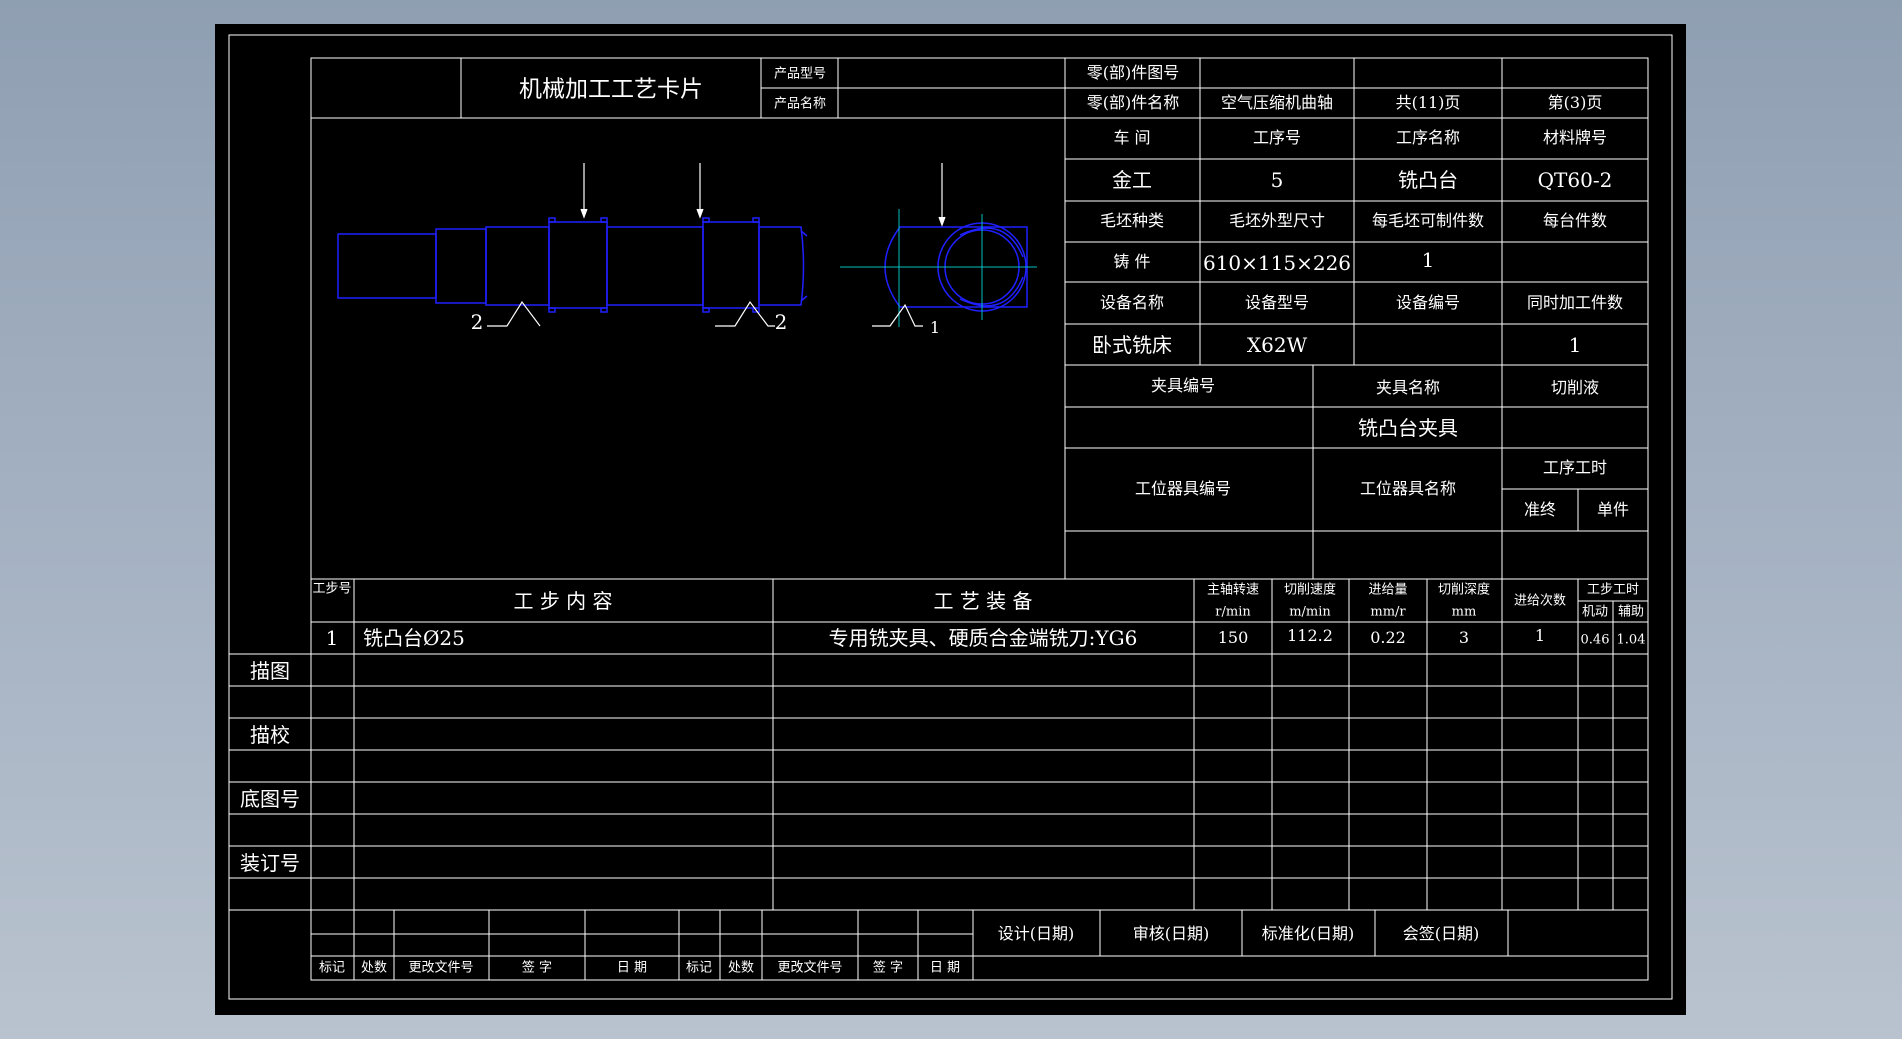 The height and width of the screenshot is (1039, 1902). I want to click on op-time-label: 工序工时, so click(1575, 467).